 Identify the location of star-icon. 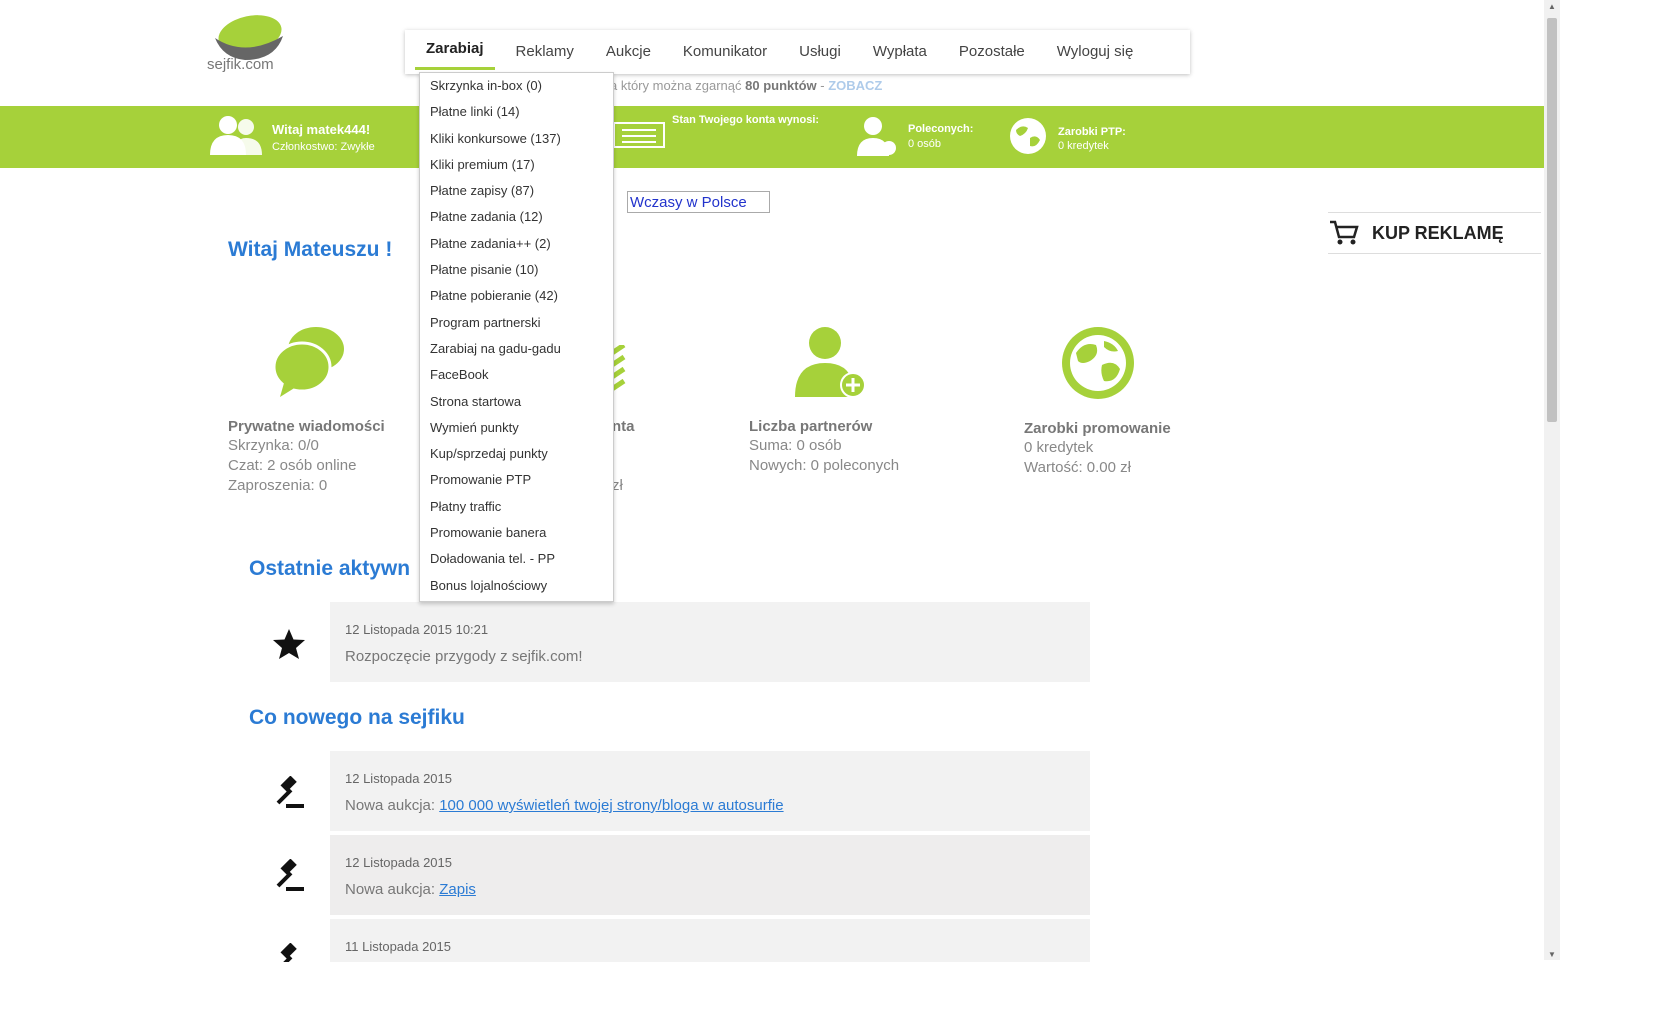
(289, 644).